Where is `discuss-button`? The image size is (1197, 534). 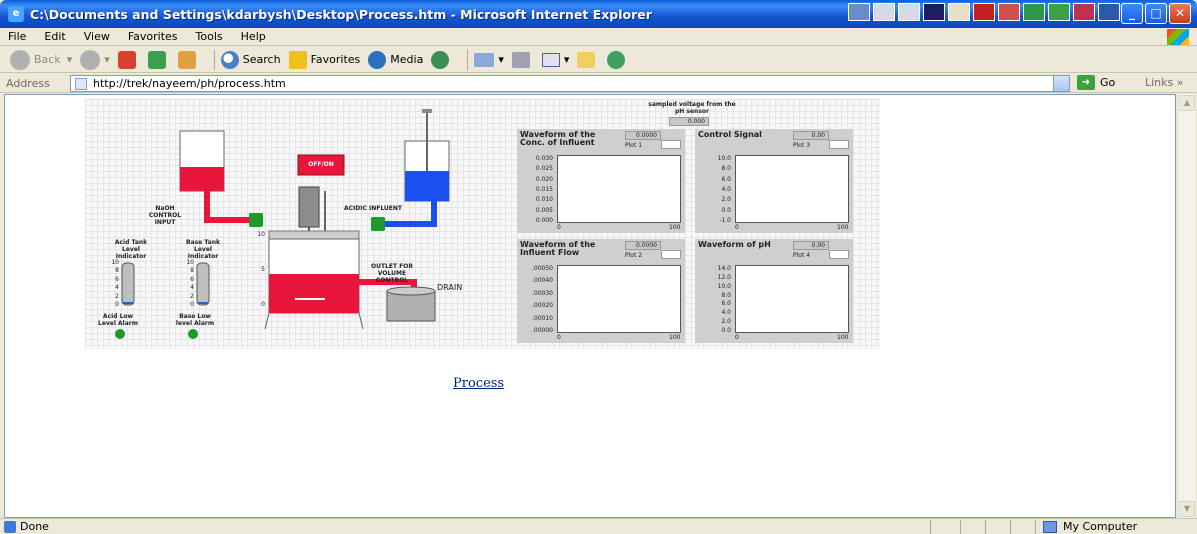
discuss-button is located at coordinates (588, 59).